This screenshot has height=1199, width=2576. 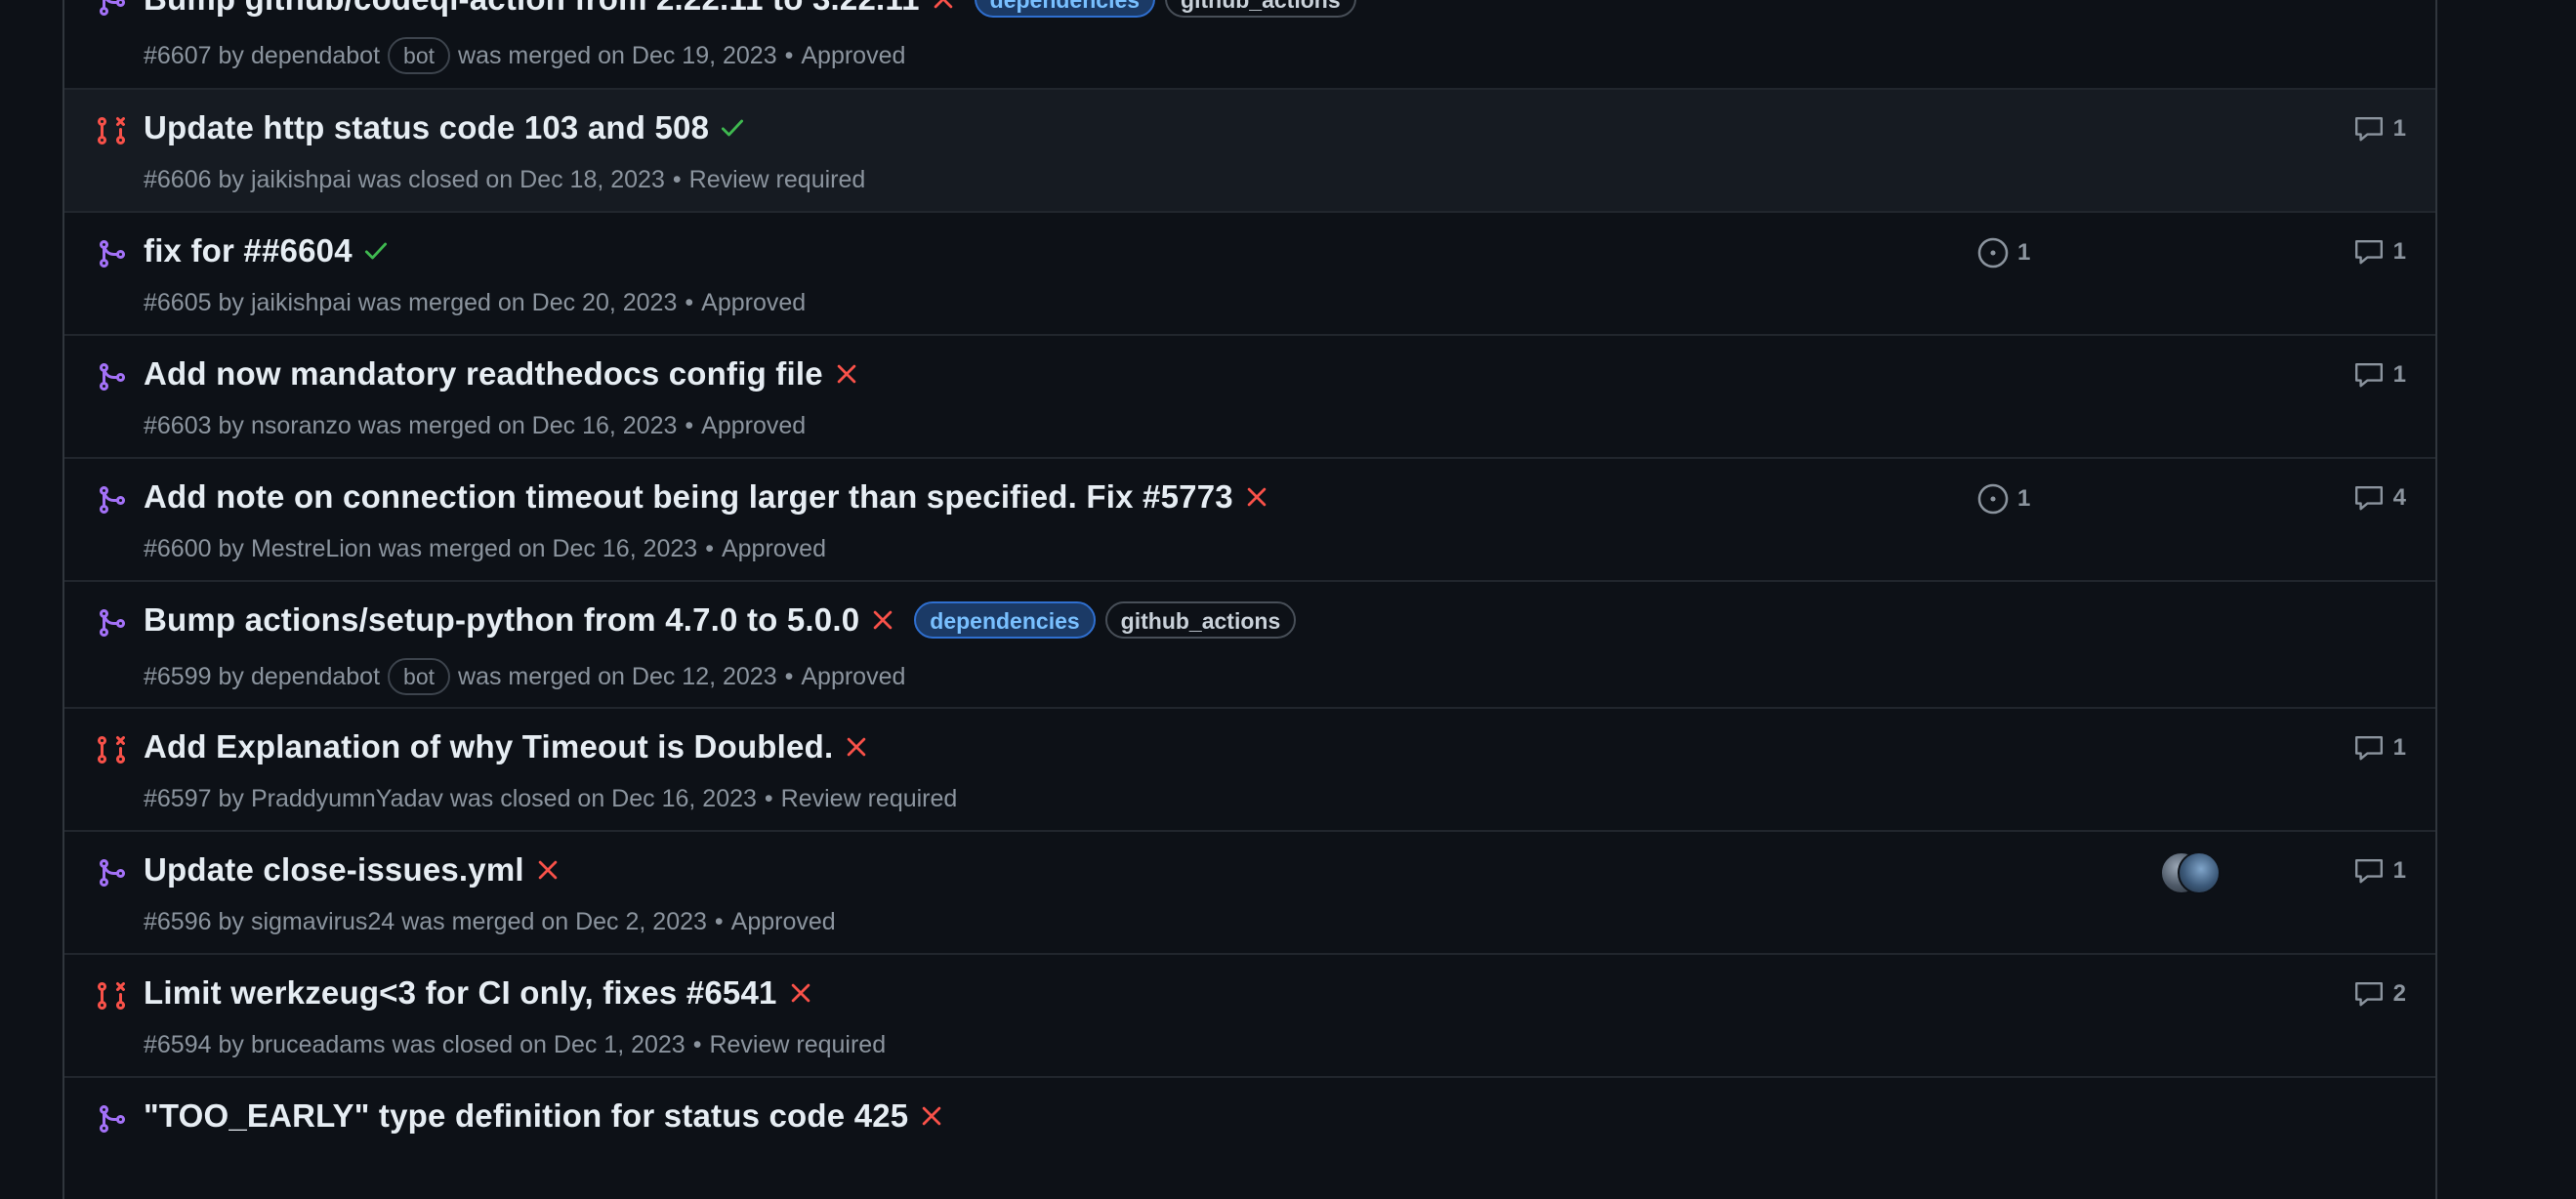 I want to click on assignee-avatars, so click(x=2190, y=872).